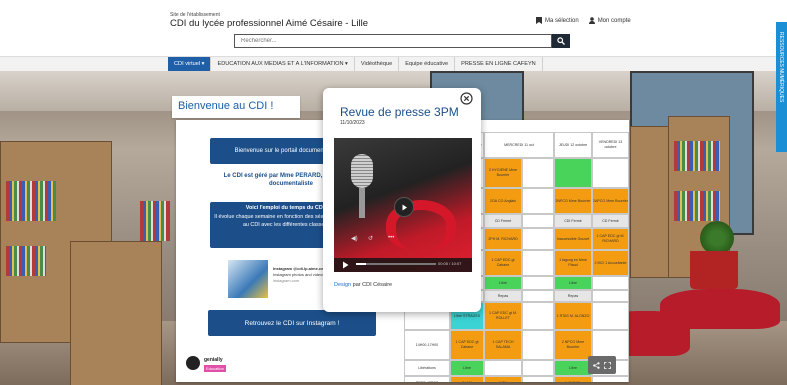 This screenshot has height=385, width=787. What do you see at coordinates (226, 106) in the screenshot?
I see `welcome-title: Bienvenue au CDI !` at bounding box center [226, 106].